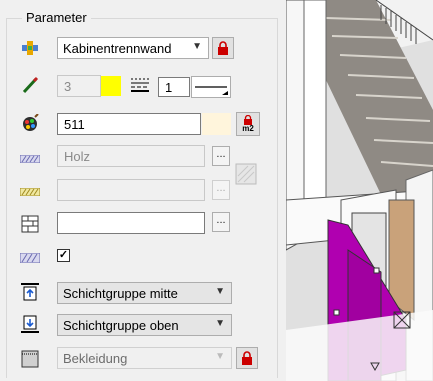 This screenshot has width=433, height=381. I want to click on linestyle-icon, so click(140, 86).